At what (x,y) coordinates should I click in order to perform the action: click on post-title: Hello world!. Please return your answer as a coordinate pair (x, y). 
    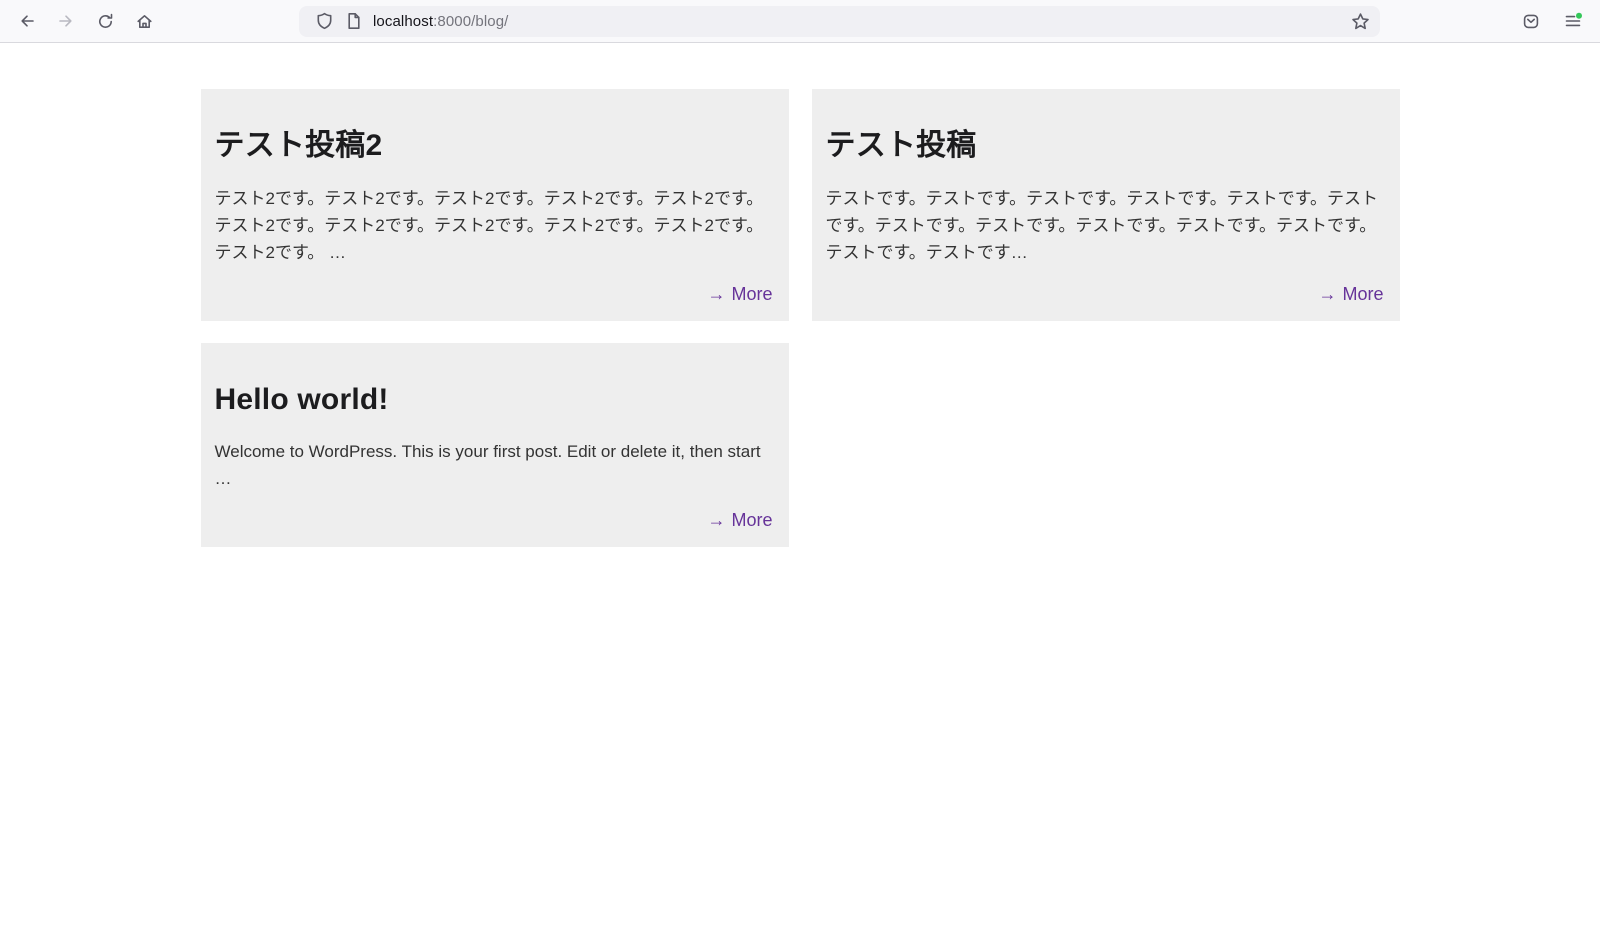
    Looking at the image, I should click on (301, 399).